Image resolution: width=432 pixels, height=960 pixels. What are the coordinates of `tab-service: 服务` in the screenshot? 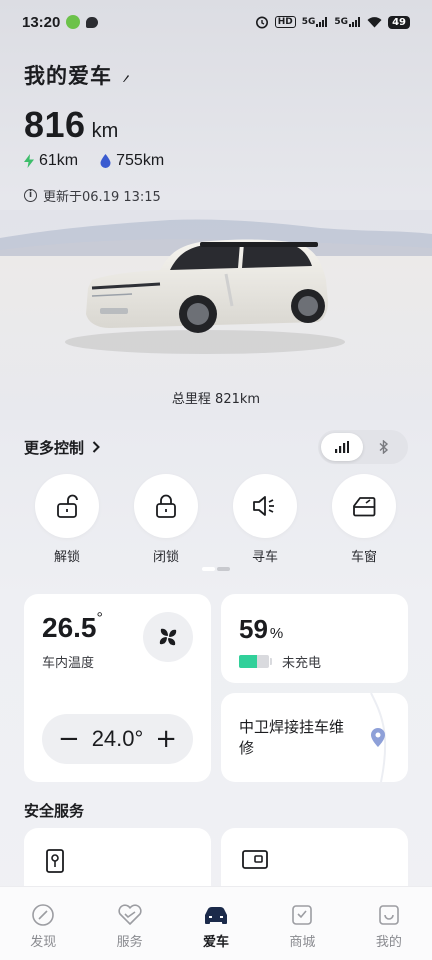 It's located at (129, 923).